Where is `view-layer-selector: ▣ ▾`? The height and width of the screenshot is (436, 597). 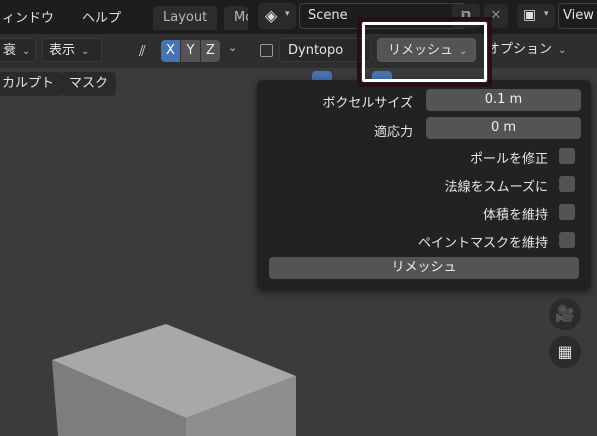
view-layer-selector: ▣ ▾ is located at coordinates (536, 16).